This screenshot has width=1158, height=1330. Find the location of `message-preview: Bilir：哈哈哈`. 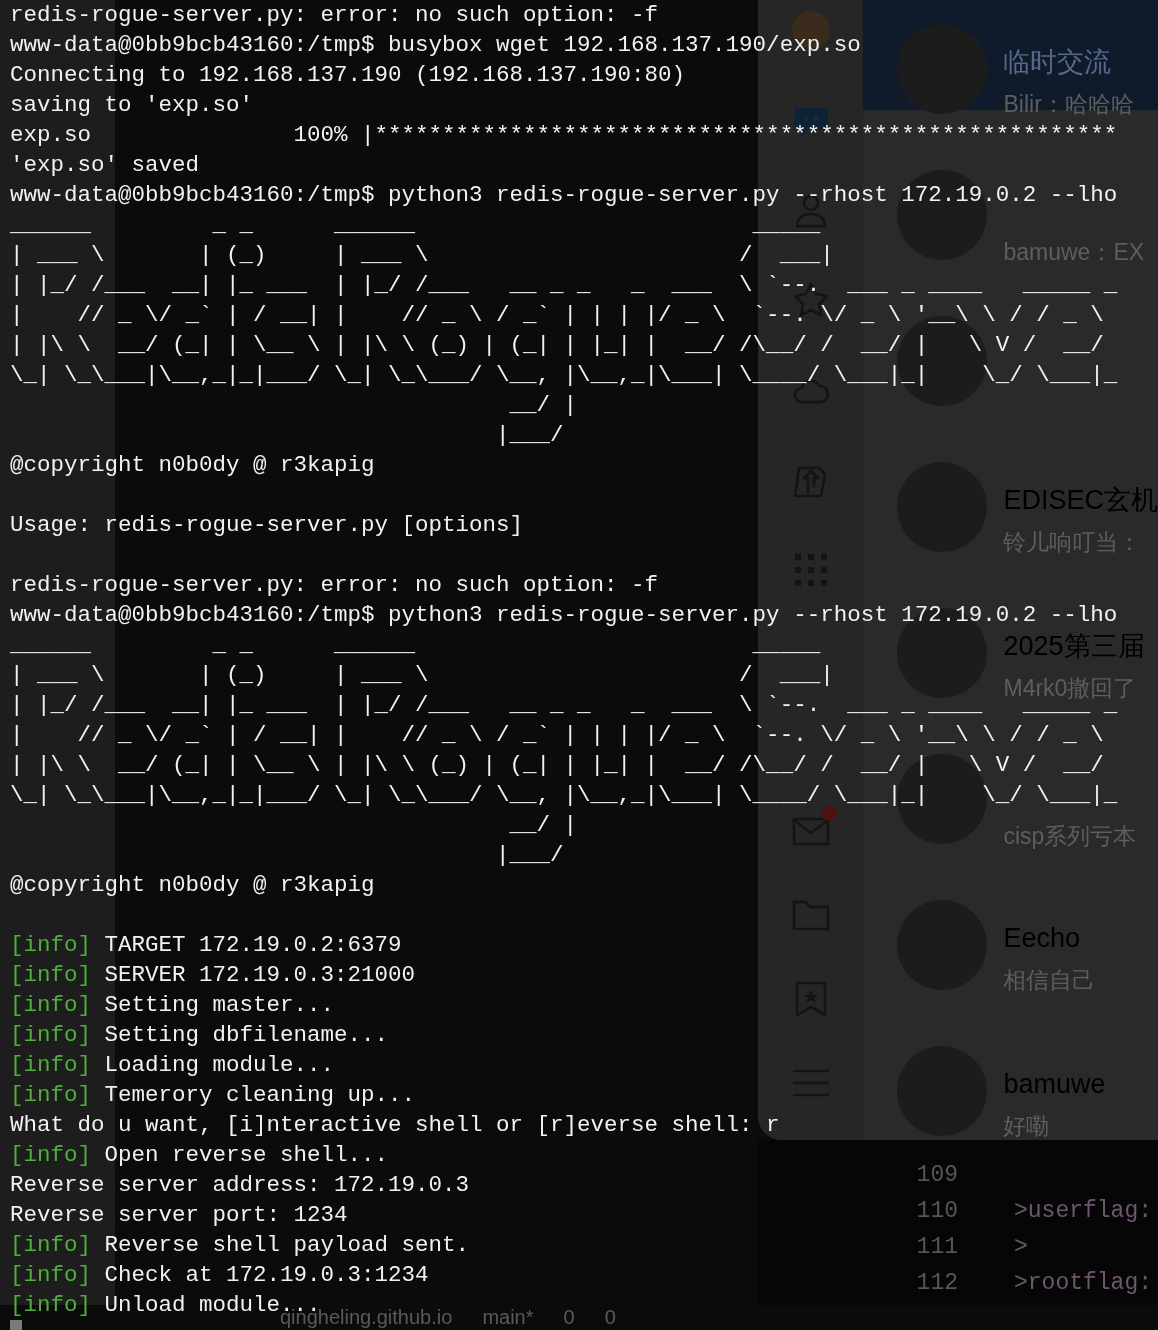

message-preview: Bilir：哈哈哈 is located at coordinates (1068, 104).